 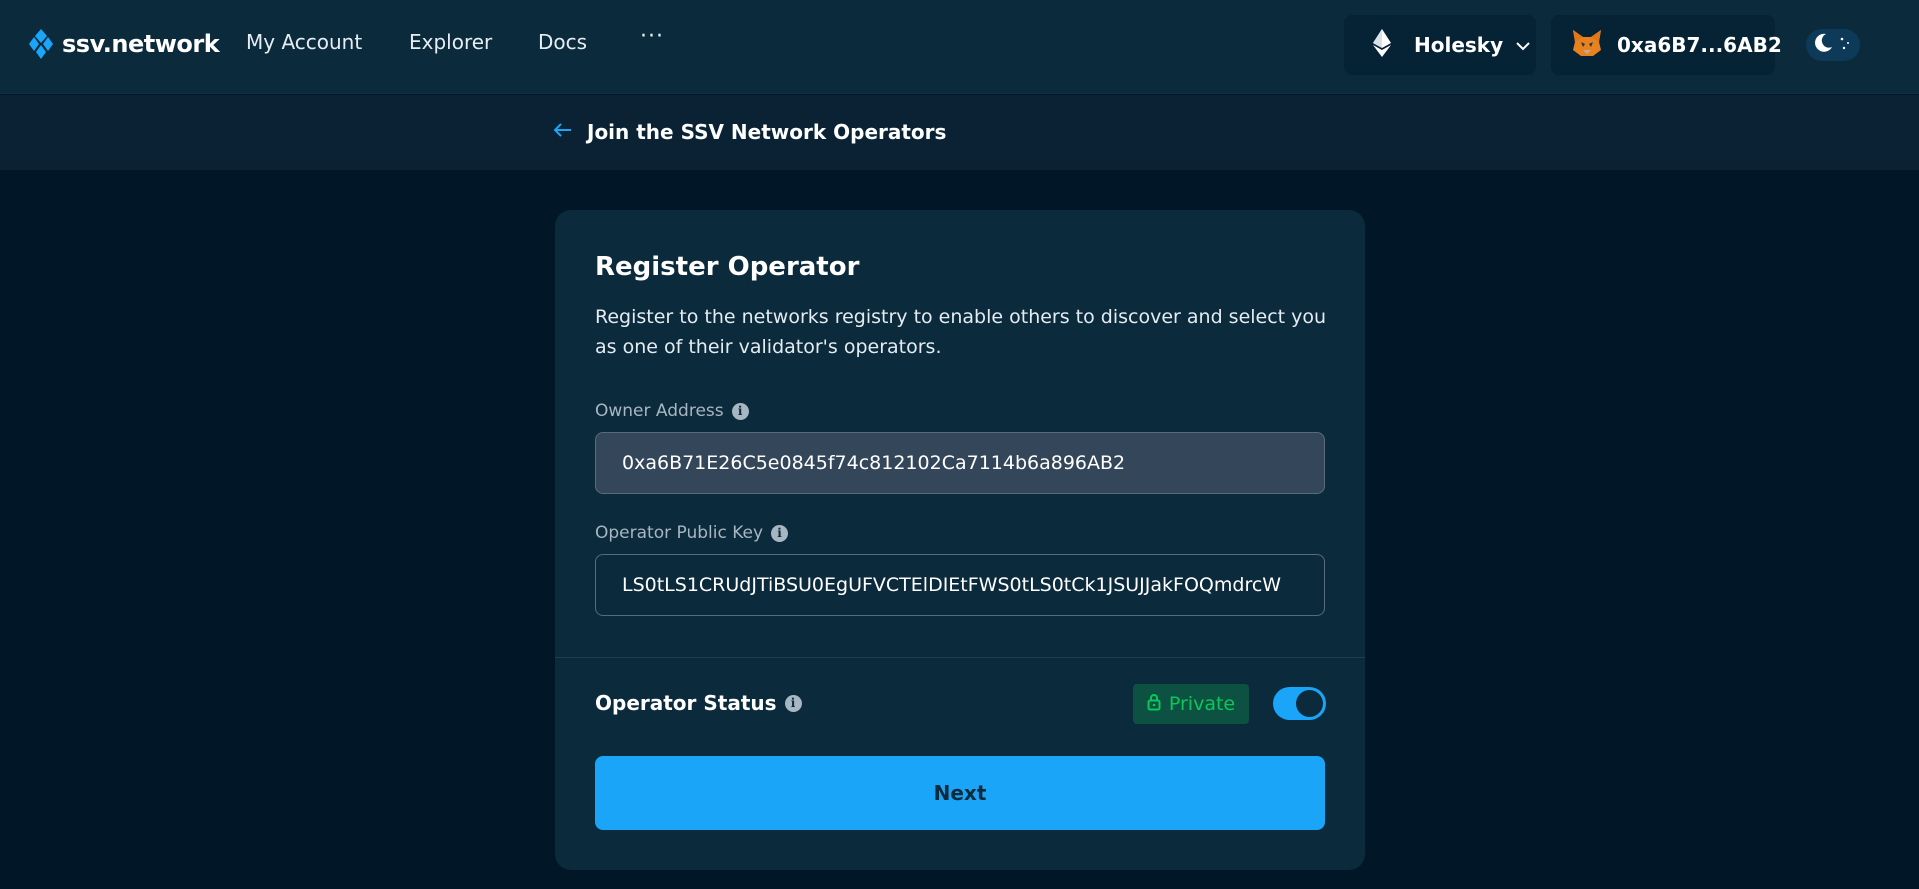 I want to click on toggle-knob, so click(x=1309, y=703).